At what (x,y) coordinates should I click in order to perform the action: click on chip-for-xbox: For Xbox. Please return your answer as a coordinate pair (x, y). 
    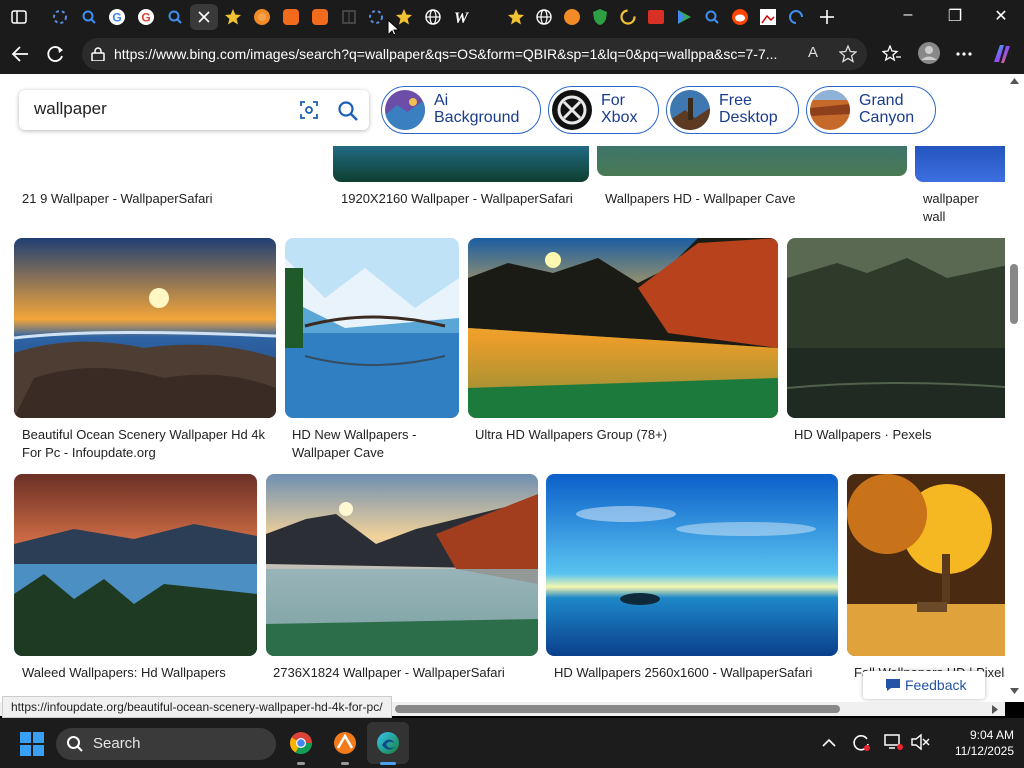
    Looking at the image, I should click on (603, 110).